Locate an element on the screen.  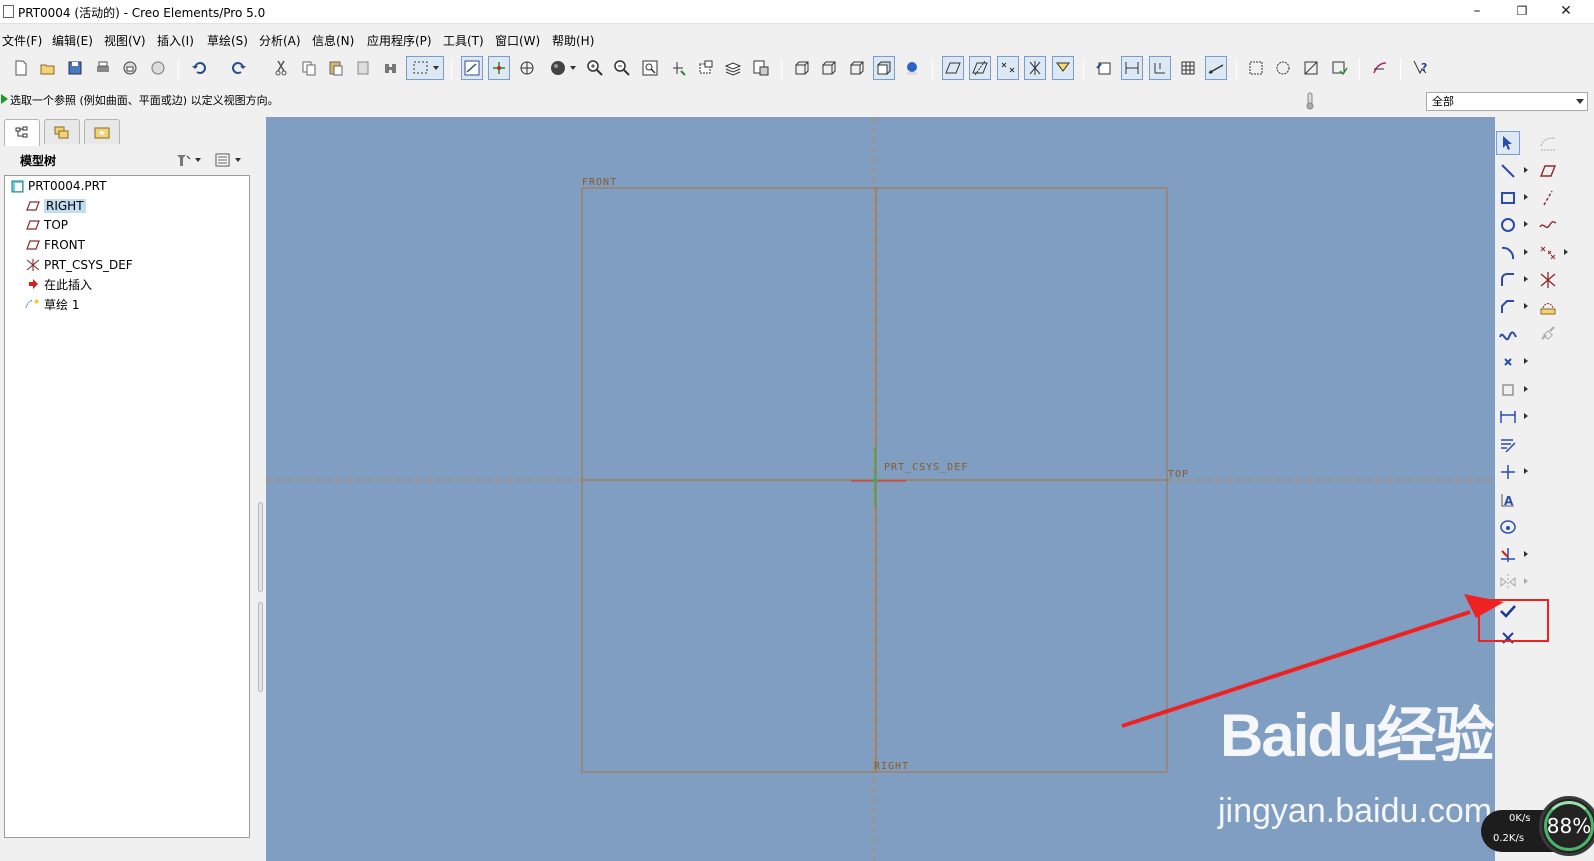
menu-sketch: 草绘(S) is located at coordinates (227, 40).